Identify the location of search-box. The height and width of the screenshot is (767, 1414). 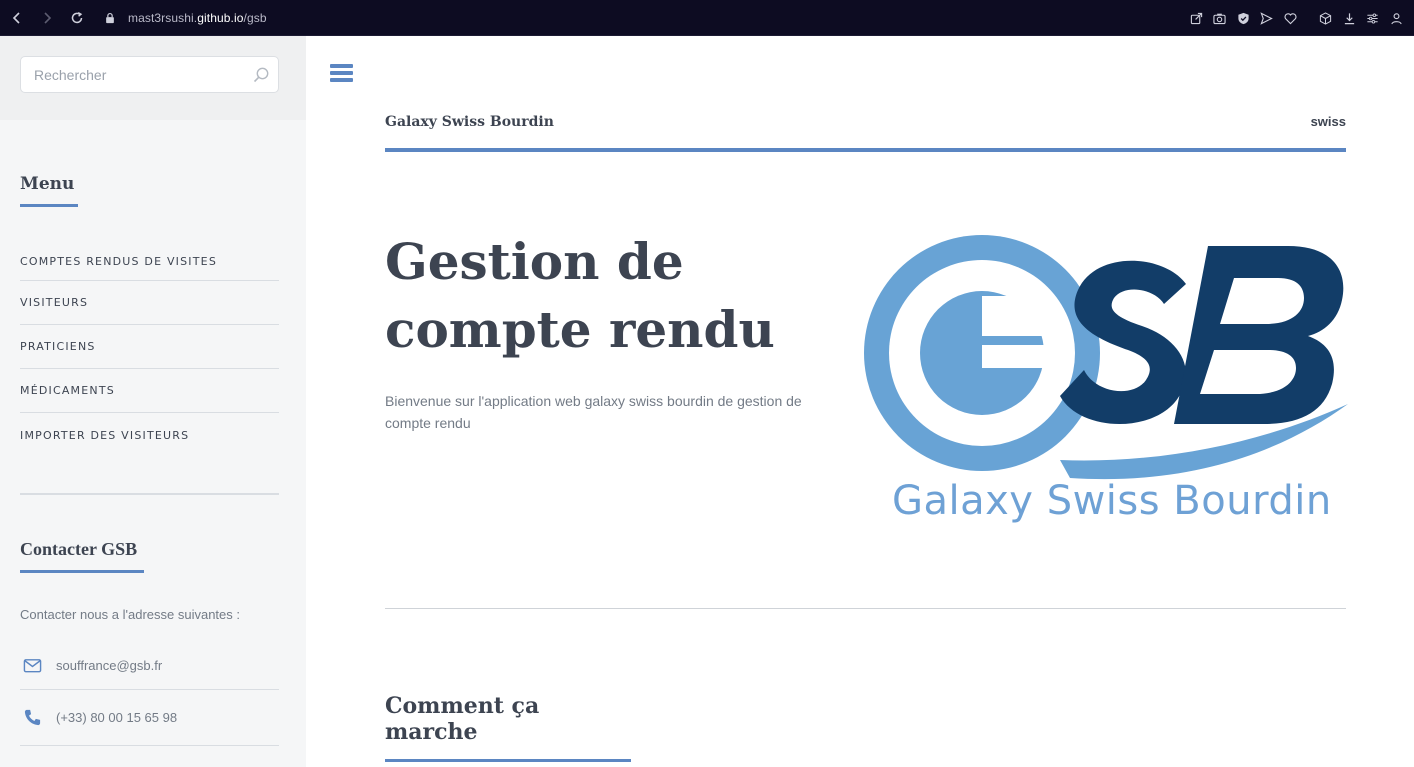
(149, 74).